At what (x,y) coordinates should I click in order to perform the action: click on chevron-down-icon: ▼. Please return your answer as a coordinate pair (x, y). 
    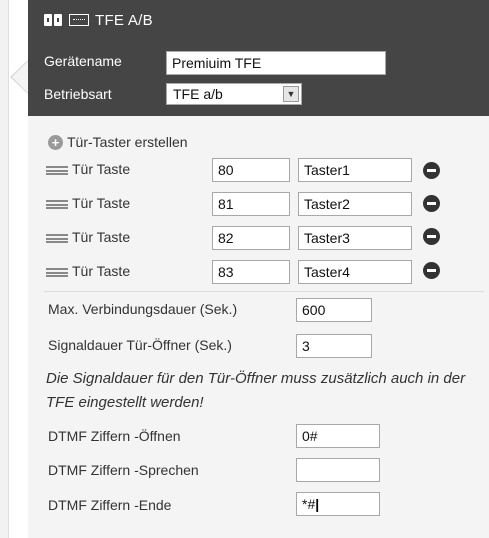
    Looking at the image, I should click on (291, 94).